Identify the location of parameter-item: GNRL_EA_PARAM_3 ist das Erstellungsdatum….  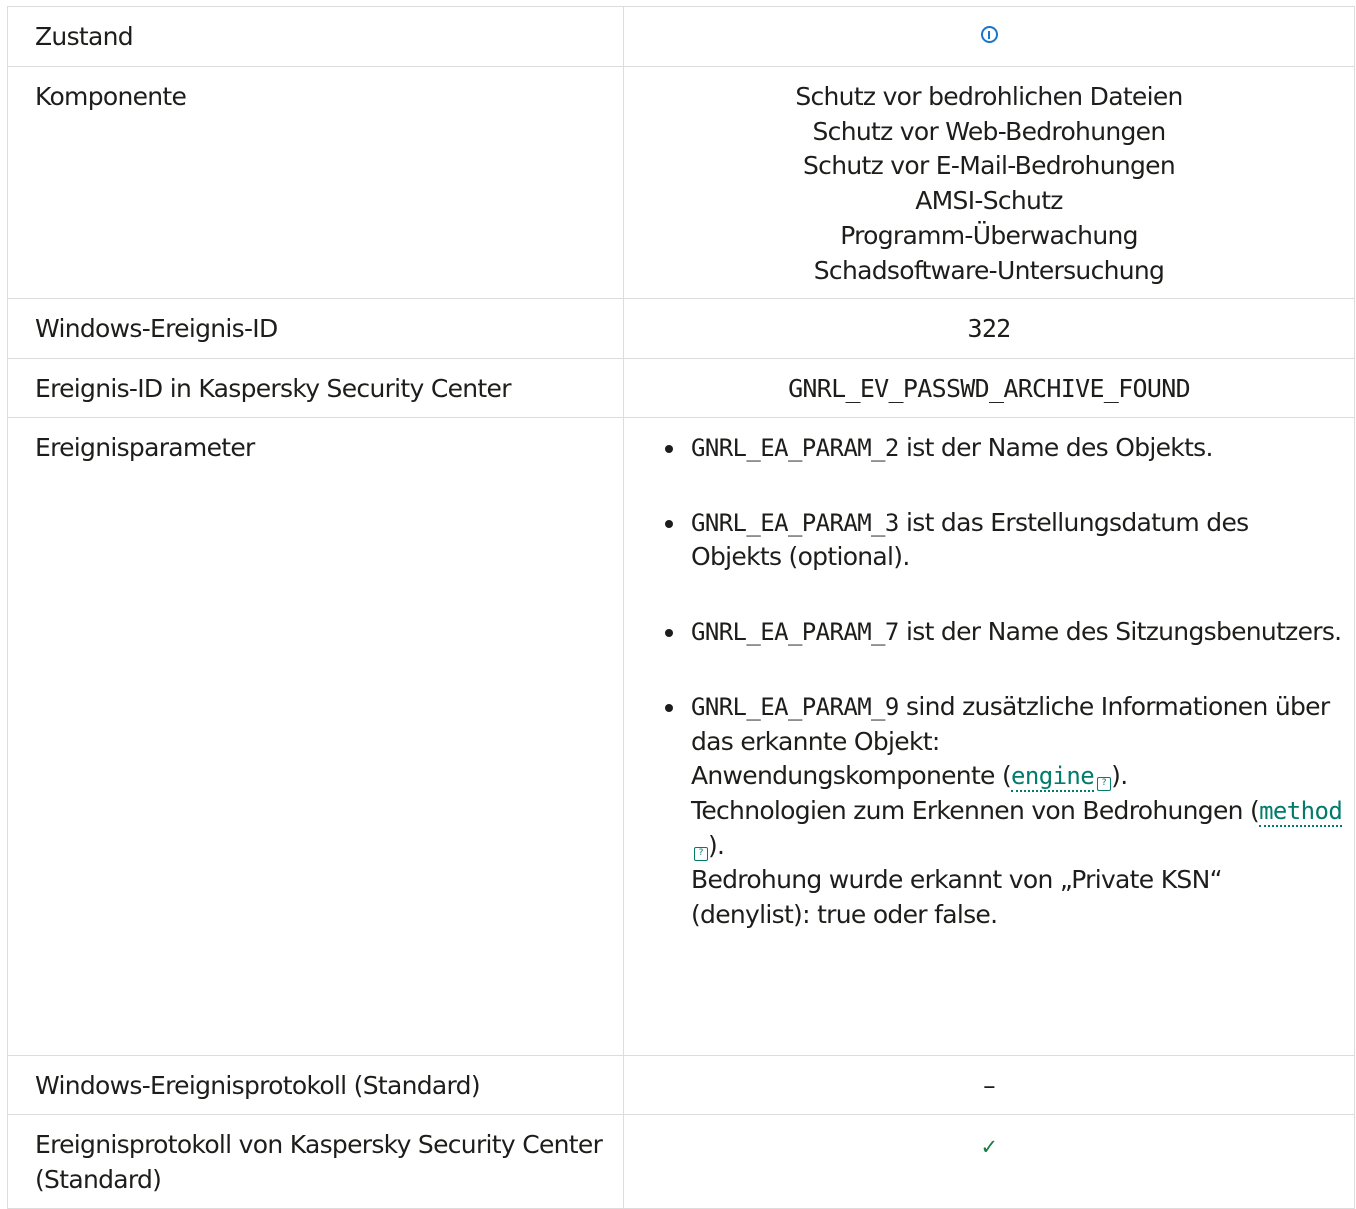
(1002, 540).